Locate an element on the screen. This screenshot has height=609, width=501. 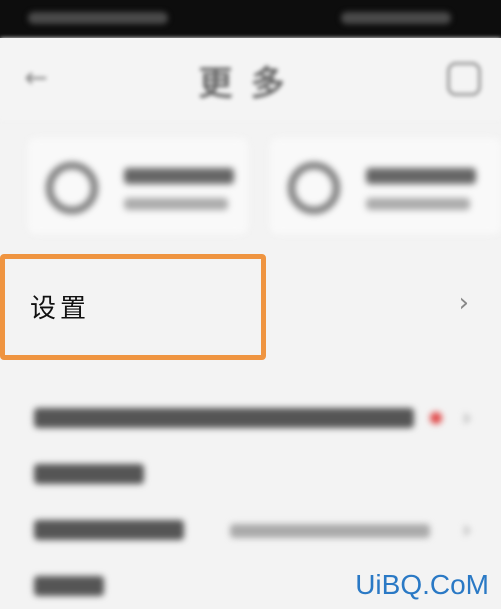
quick-card-right is located at coordinates (385, 186).